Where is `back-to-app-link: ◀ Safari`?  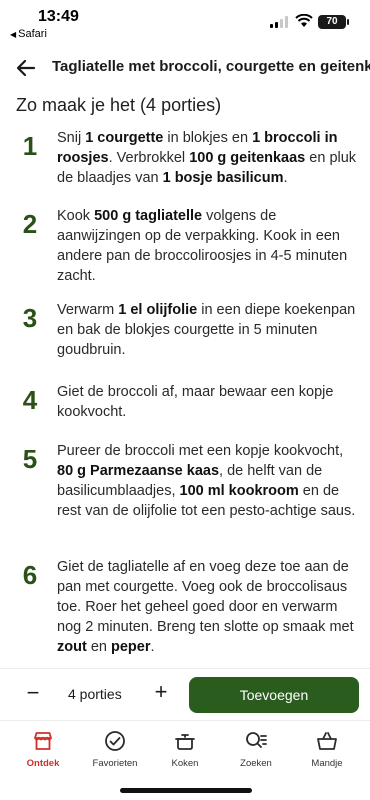 back-to-app-link: ◀ Safari is located at coordinates (28, 34).